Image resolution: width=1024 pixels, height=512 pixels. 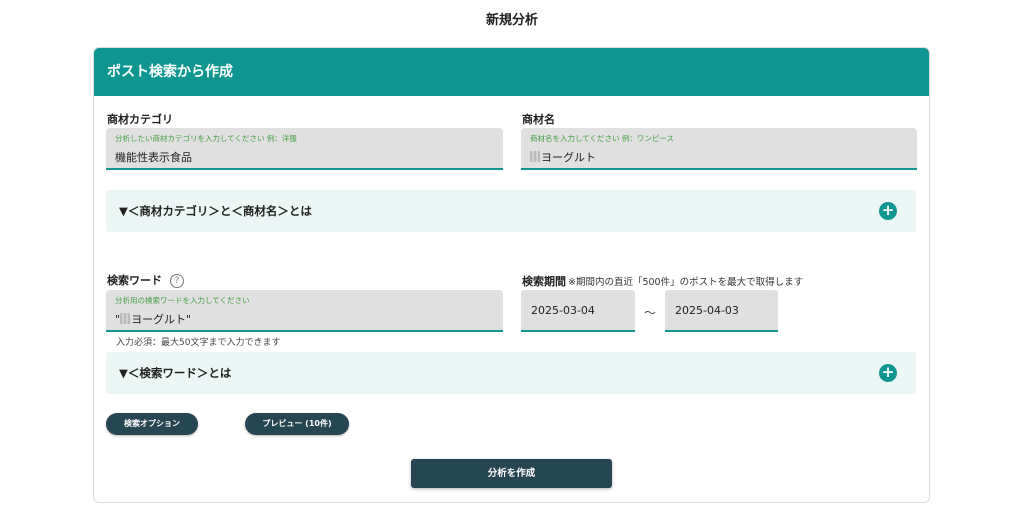 What do you see at coordinates (152, 424) in the screenshot?
I see `search-options-button: 検索オプション` at bounding box center [152, 424].